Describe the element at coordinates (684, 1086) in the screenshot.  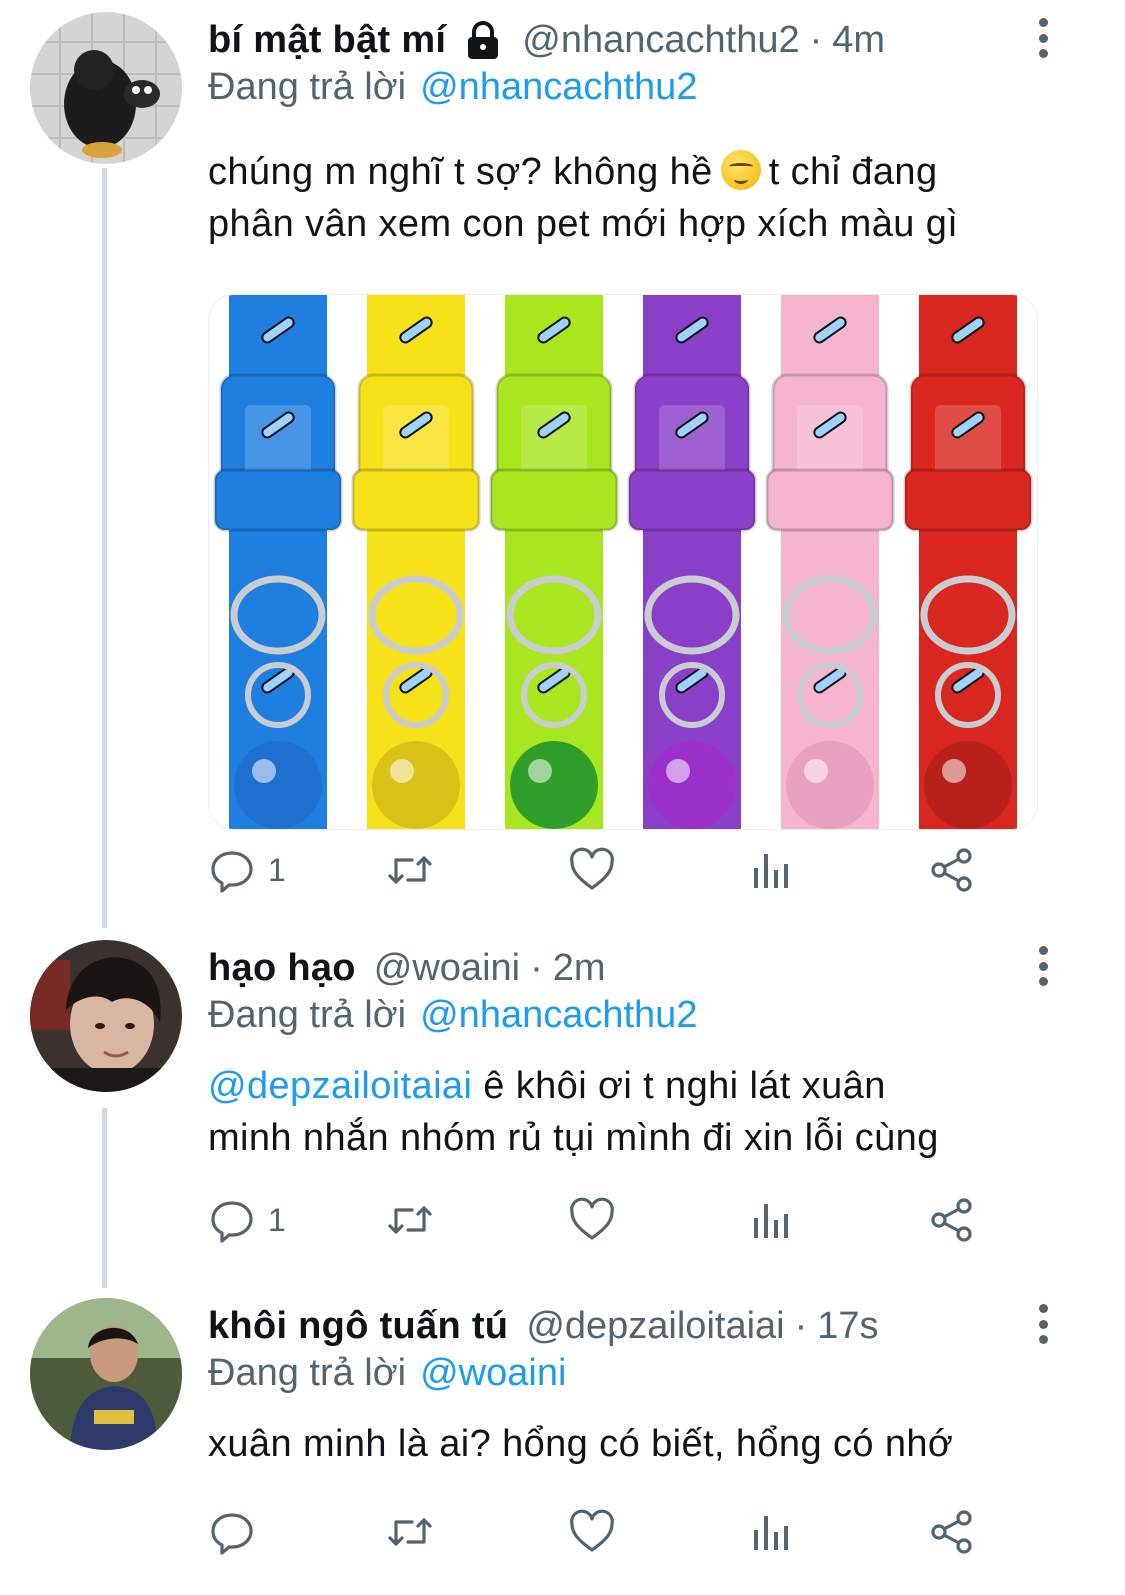
I see `tweet-text-part: ê khôi ơi t nghi lát xuân` at that location.